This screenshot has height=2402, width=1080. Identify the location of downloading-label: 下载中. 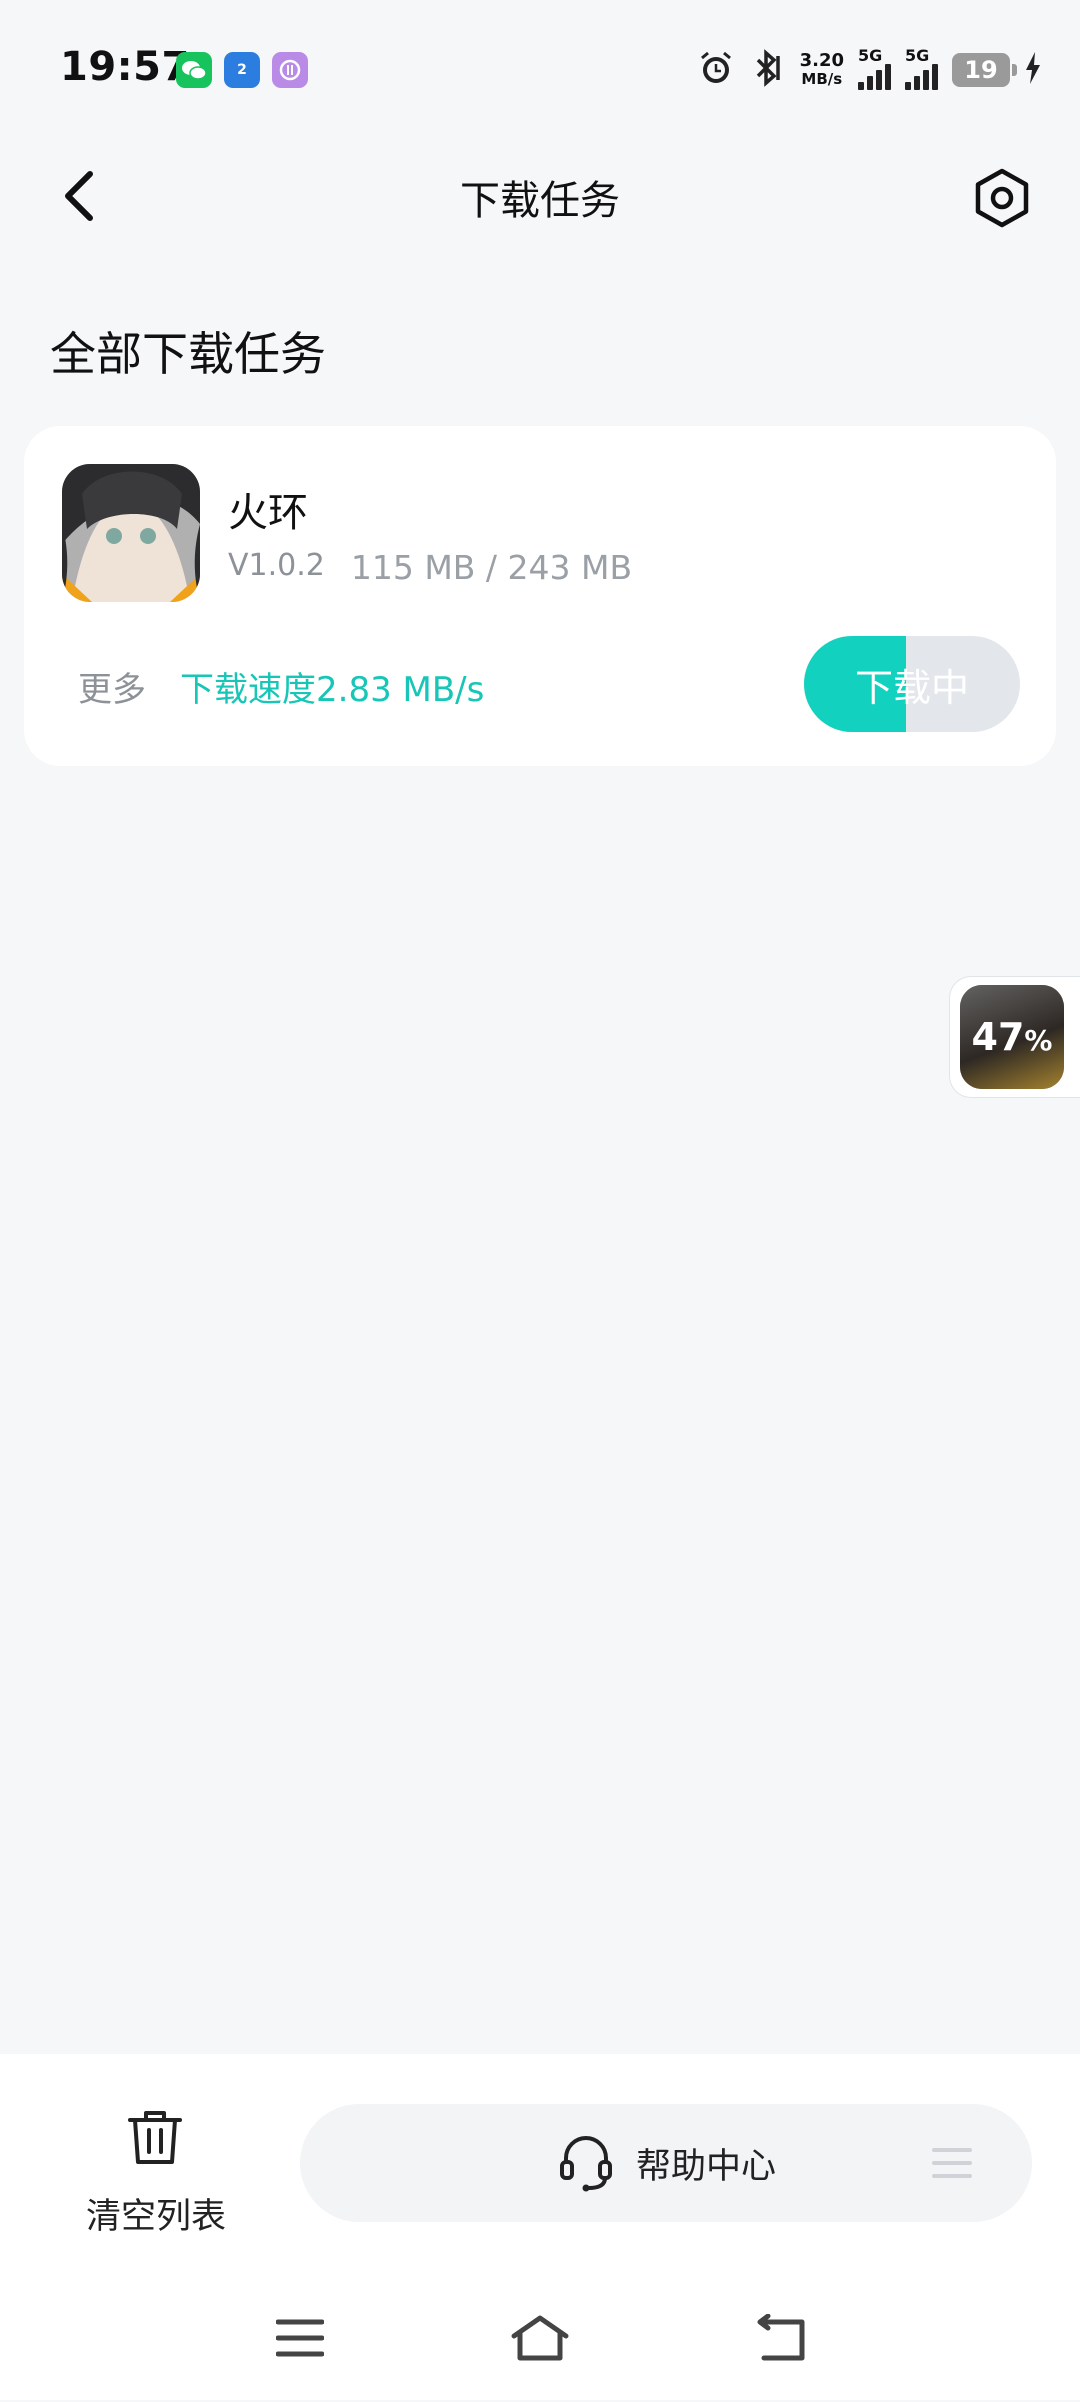
(911, 687).